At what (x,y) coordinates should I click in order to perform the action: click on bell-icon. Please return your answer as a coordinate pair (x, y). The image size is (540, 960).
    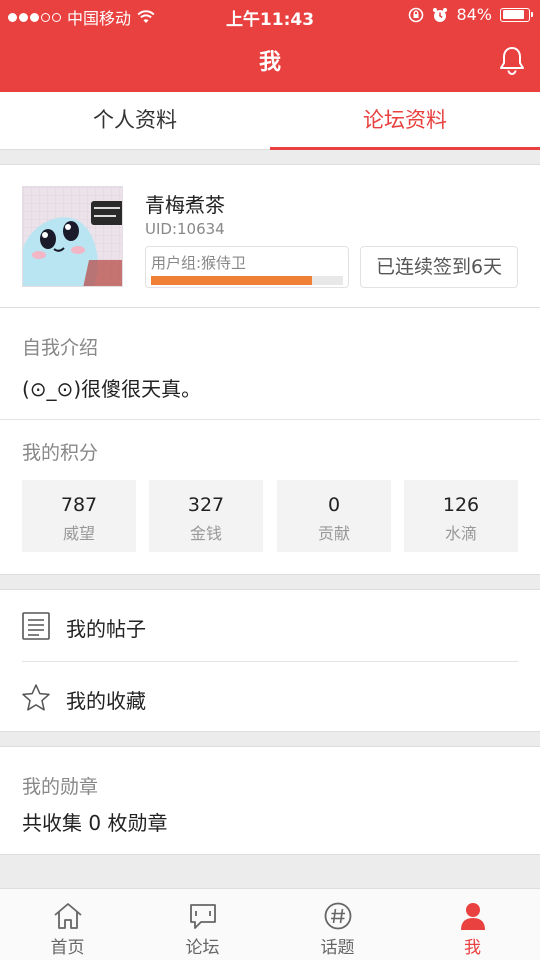
    Looking at the image, I should click on (512, 60).